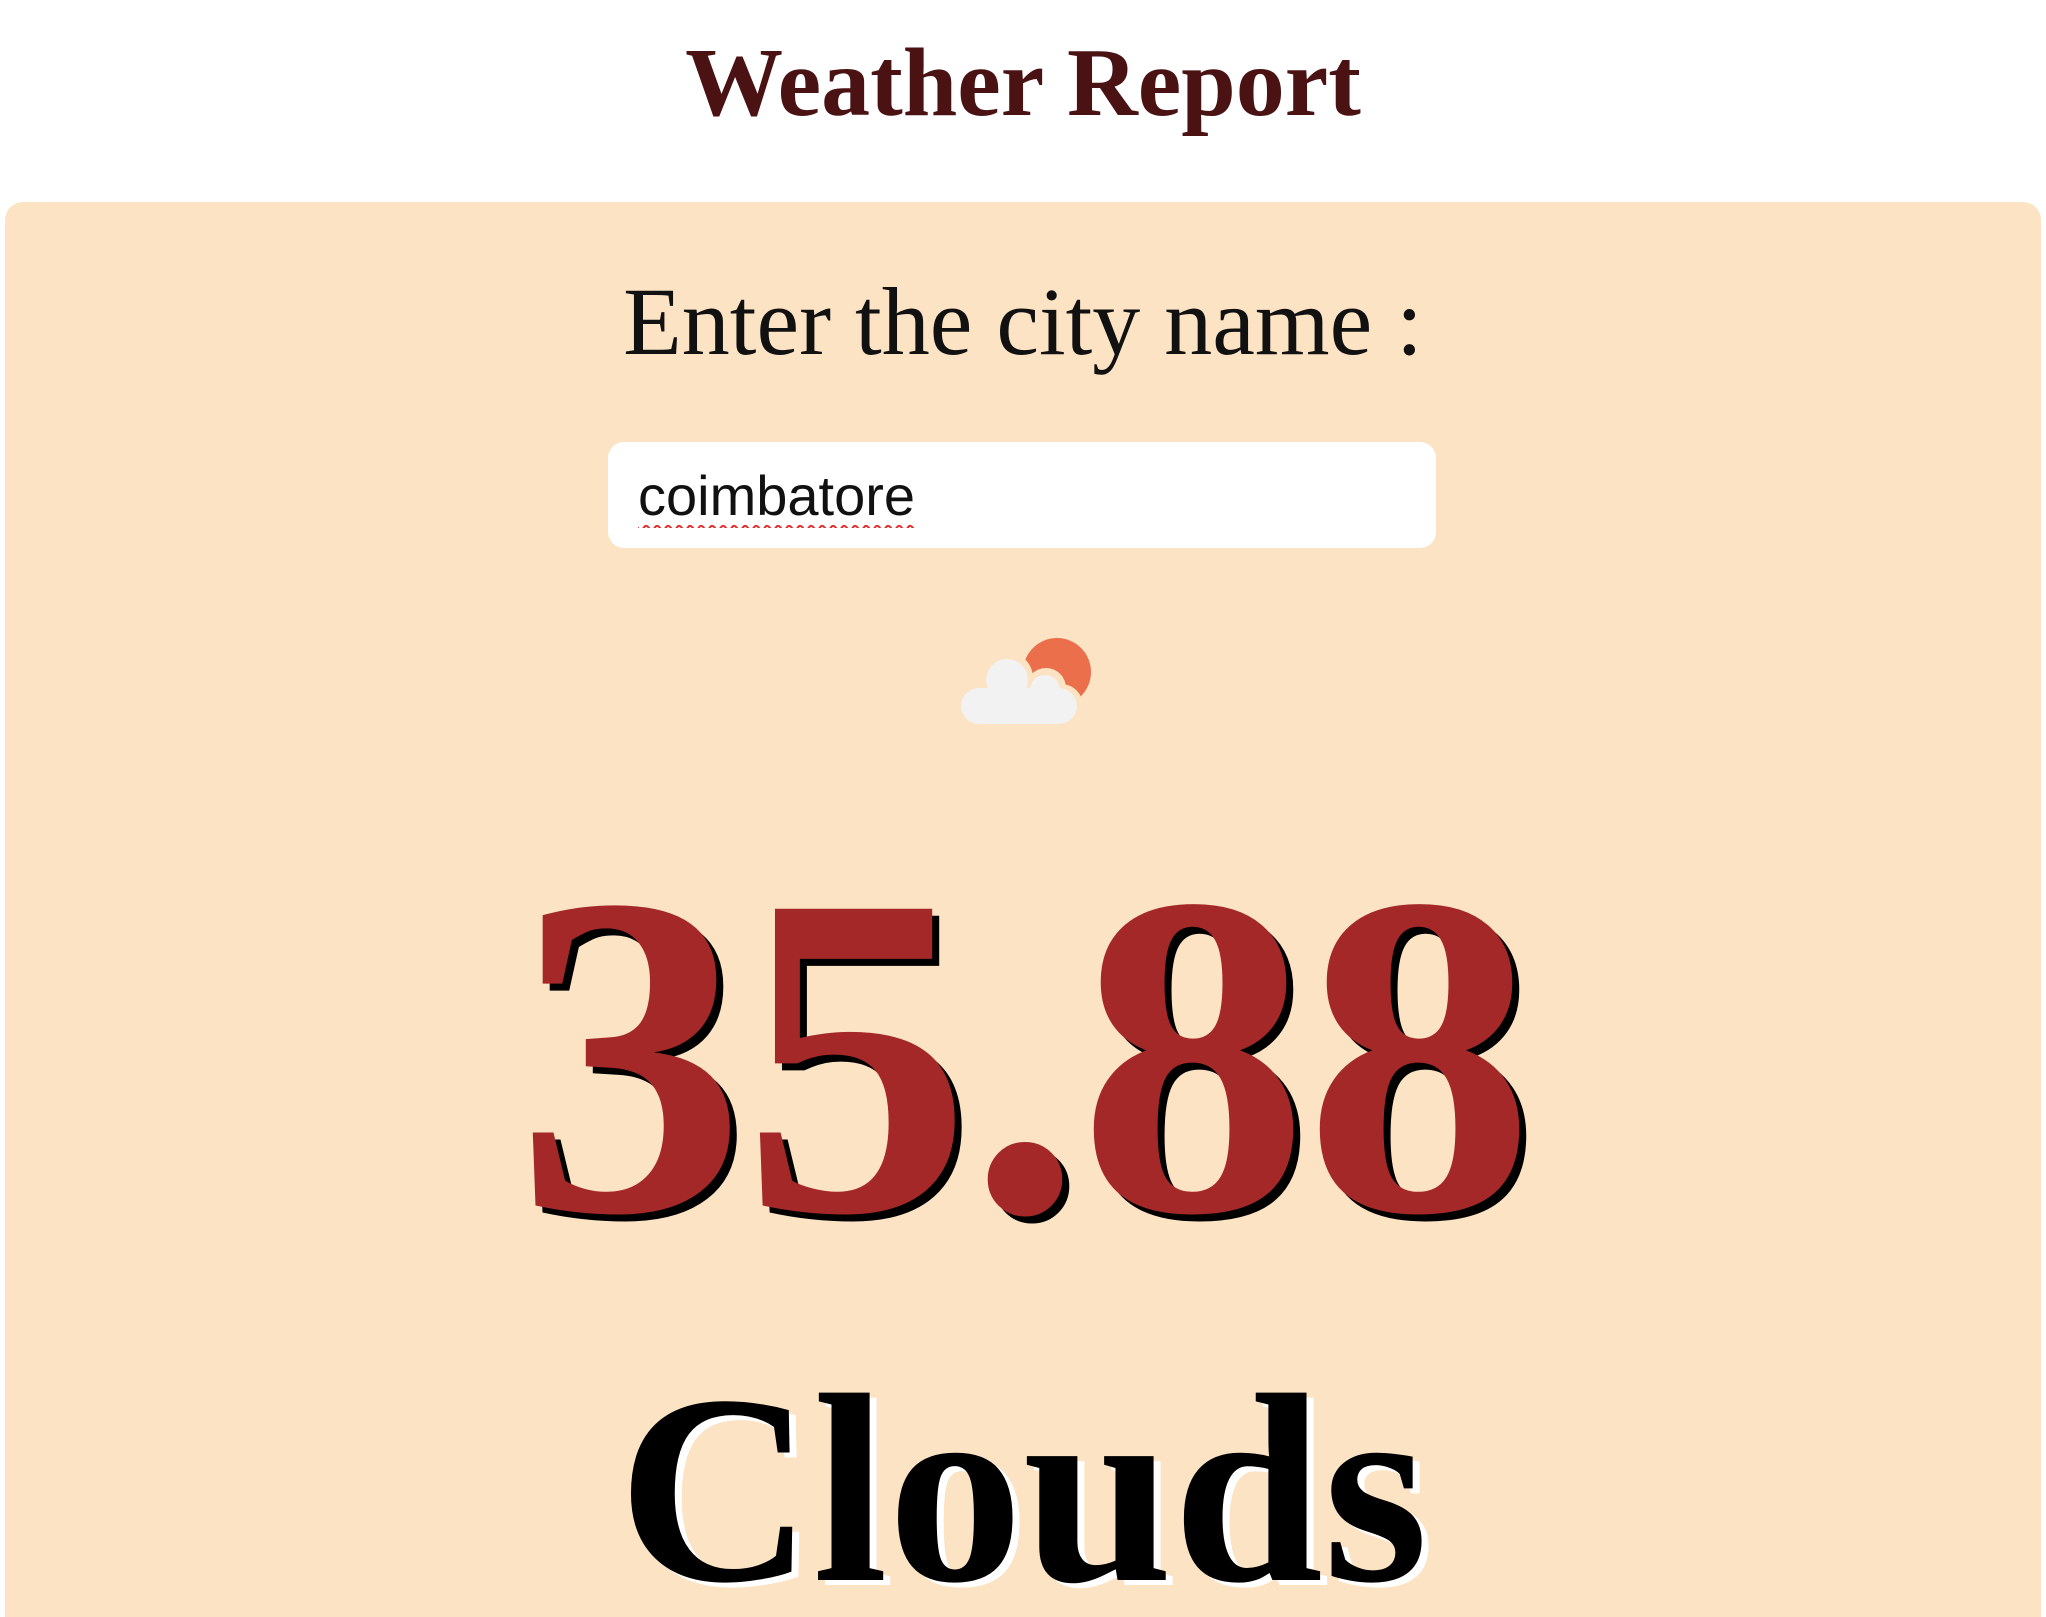  Describe the element at coordinates (1023, 683) in the screenshot. I see `partly-cloudy-icon` at that location.